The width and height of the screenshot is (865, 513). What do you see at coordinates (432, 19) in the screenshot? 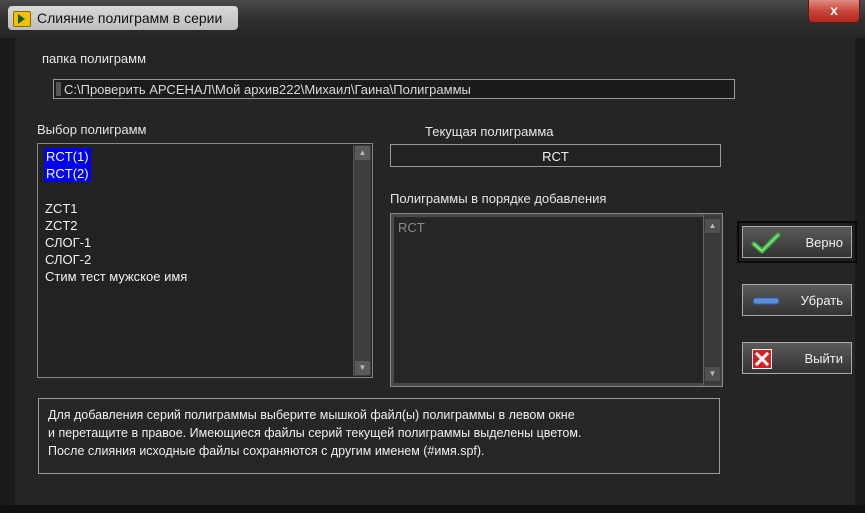
I see `title-bar: Слияние полиграмм в серии x` at bounding box center [432, 19].